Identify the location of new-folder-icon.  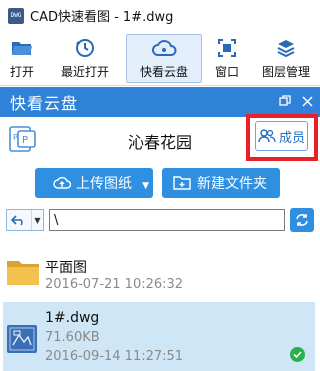
(182, 183).